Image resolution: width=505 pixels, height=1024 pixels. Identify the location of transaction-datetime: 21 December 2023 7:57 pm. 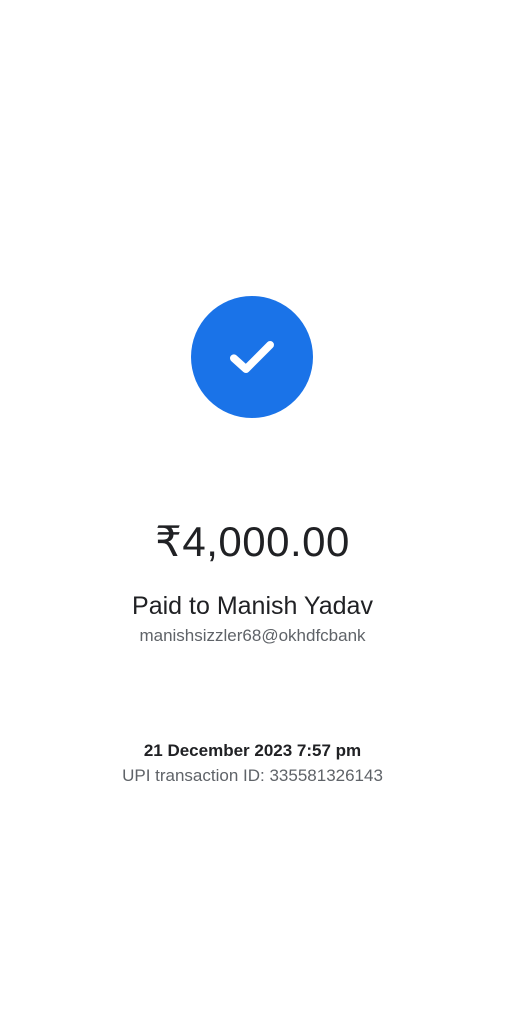
(252, 750).